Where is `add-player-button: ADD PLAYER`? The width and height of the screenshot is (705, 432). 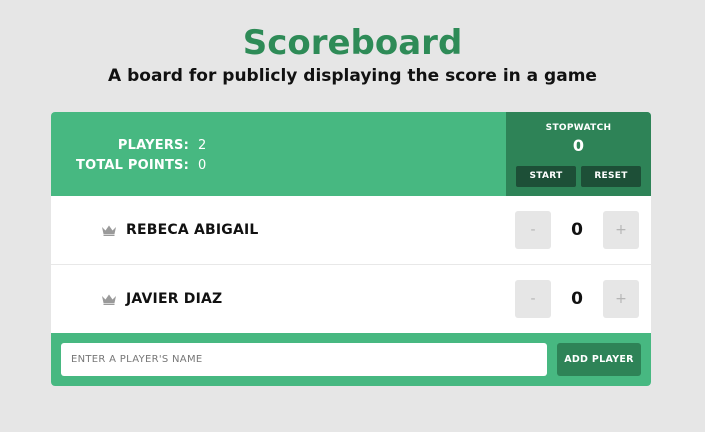
add-player-button: ADD PLAYER is located at coordinates (599, 359).